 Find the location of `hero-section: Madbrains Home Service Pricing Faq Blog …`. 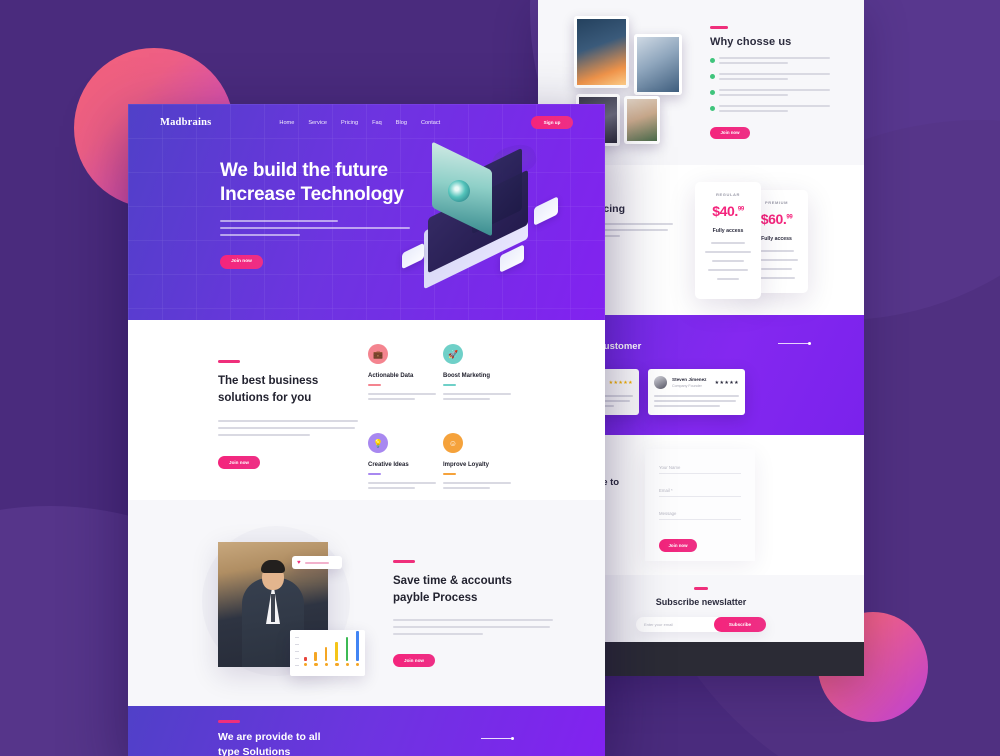

hero-section: Madbrains Home Service Pricing Faq Blog … is located at coordinates (366, 212).